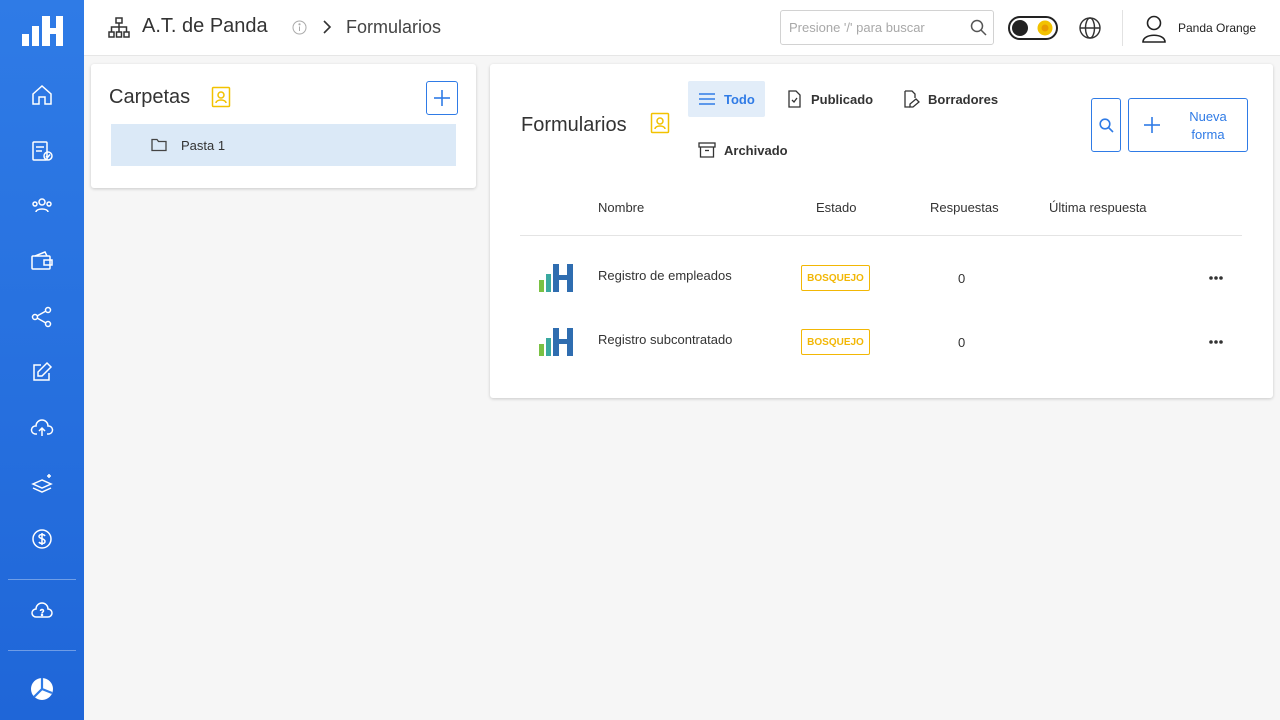 Image resolution: width=1280 pixels, height=720 pixels. I want to click on user-avatar-icon, so click(1154, 29).